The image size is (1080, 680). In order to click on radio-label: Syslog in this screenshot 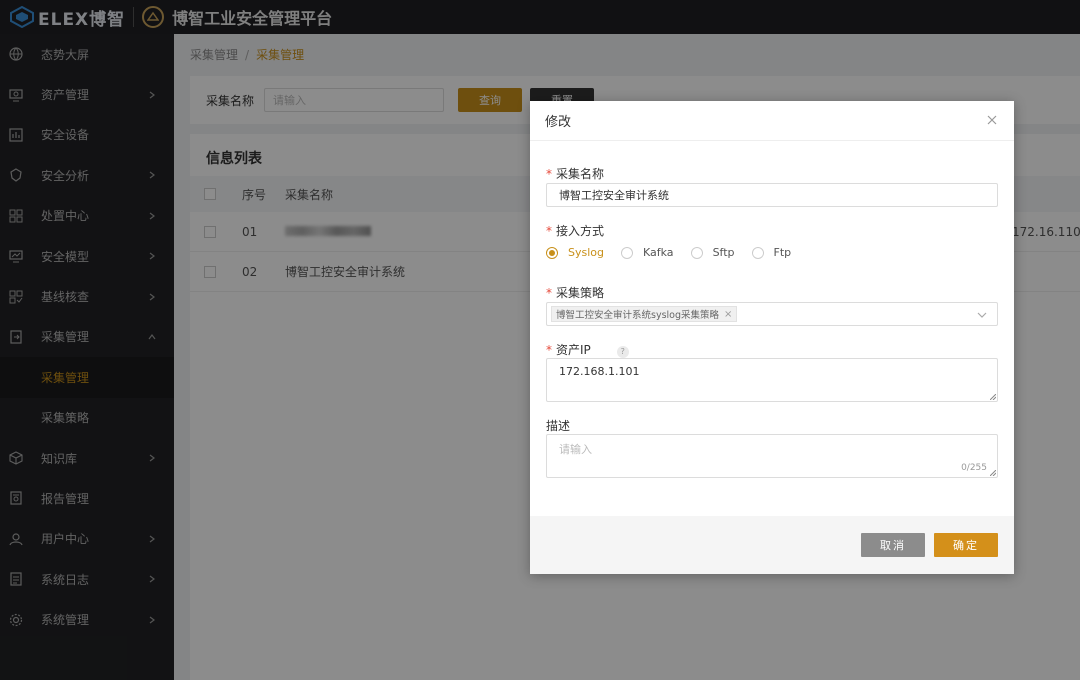, I will do `click(586, 252)`.